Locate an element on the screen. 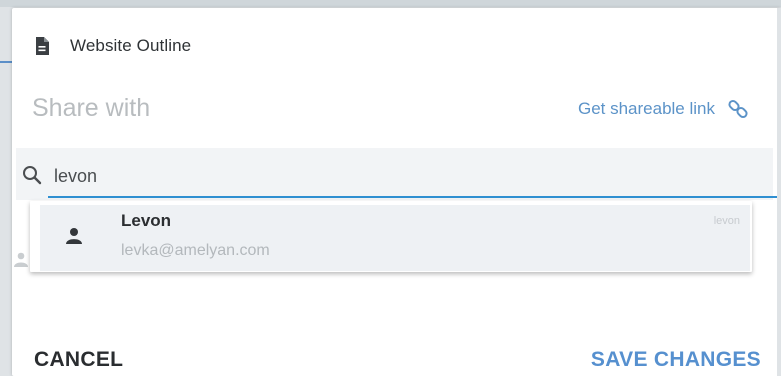 The image size is (781, 376). cancel-button: CANCEL is located at coordinates (78, 360).